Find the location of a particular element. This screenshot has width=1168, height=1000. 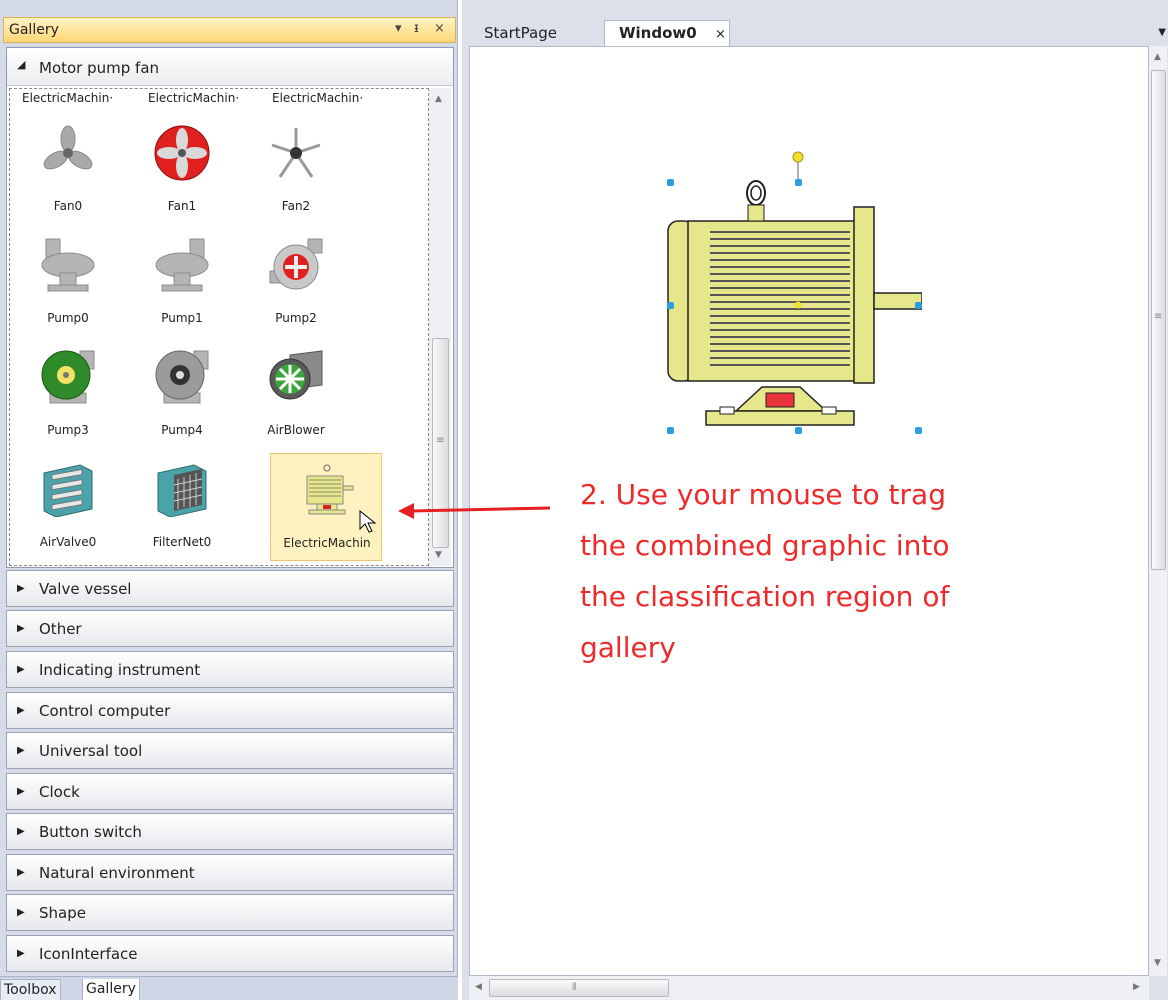

canvas-horizontal-scrollbar: ◀ ⦀ ▶ is located at coordinates (809, 988).